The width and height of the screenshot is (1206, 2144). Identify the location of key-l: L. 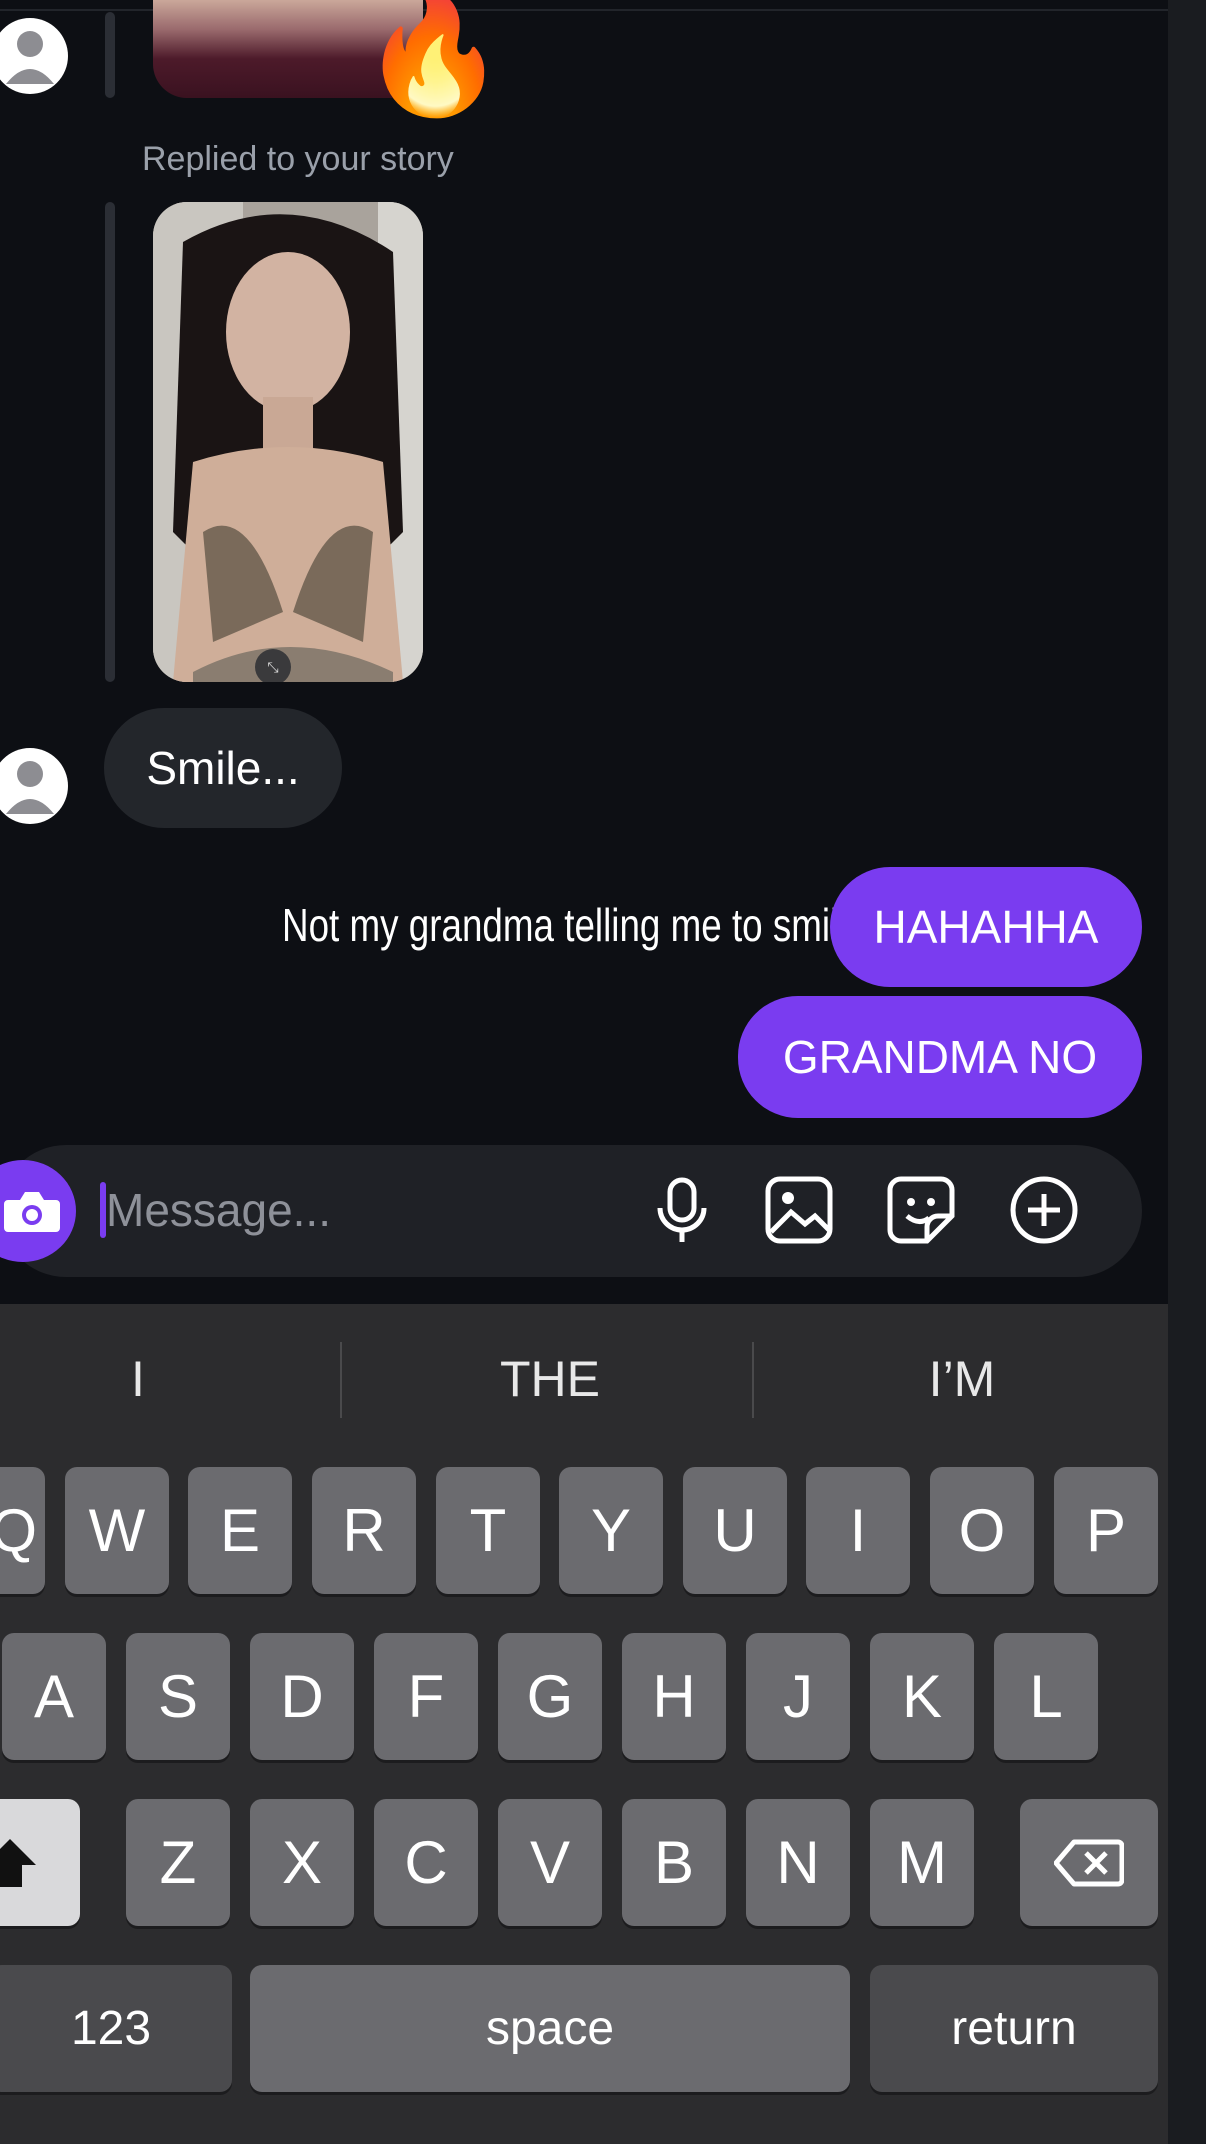
(1046, 1696).